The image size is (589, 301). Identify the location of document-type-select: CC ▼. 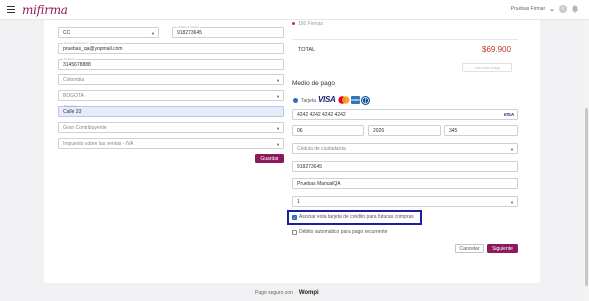
(108, 32).